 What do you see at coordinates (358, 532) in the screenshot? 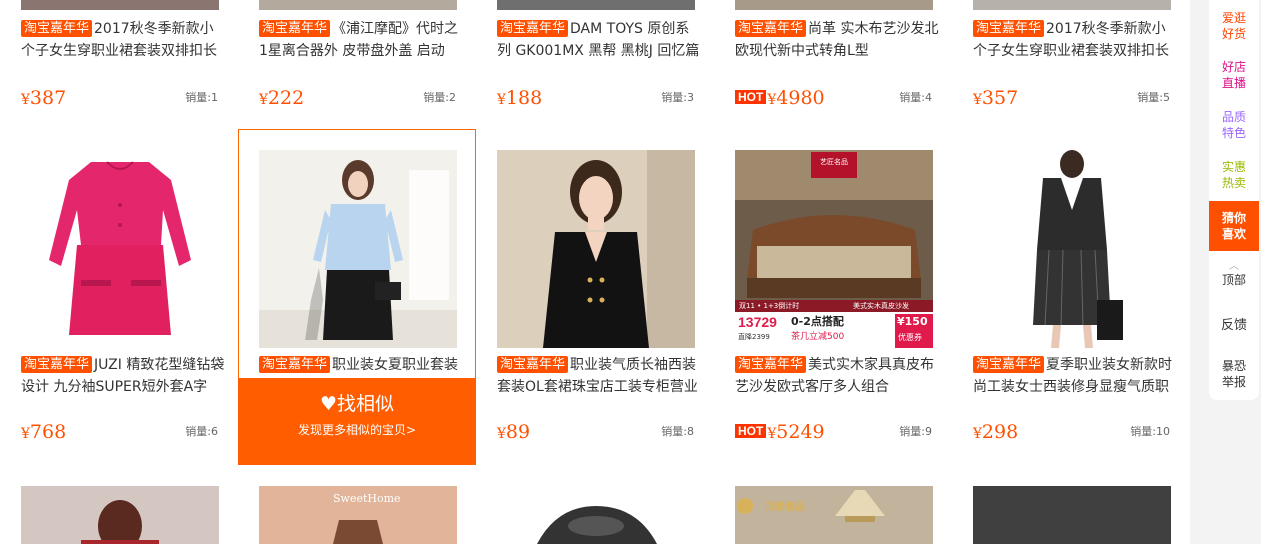
I see `coat-illustration` at bounding box center [358, 532].